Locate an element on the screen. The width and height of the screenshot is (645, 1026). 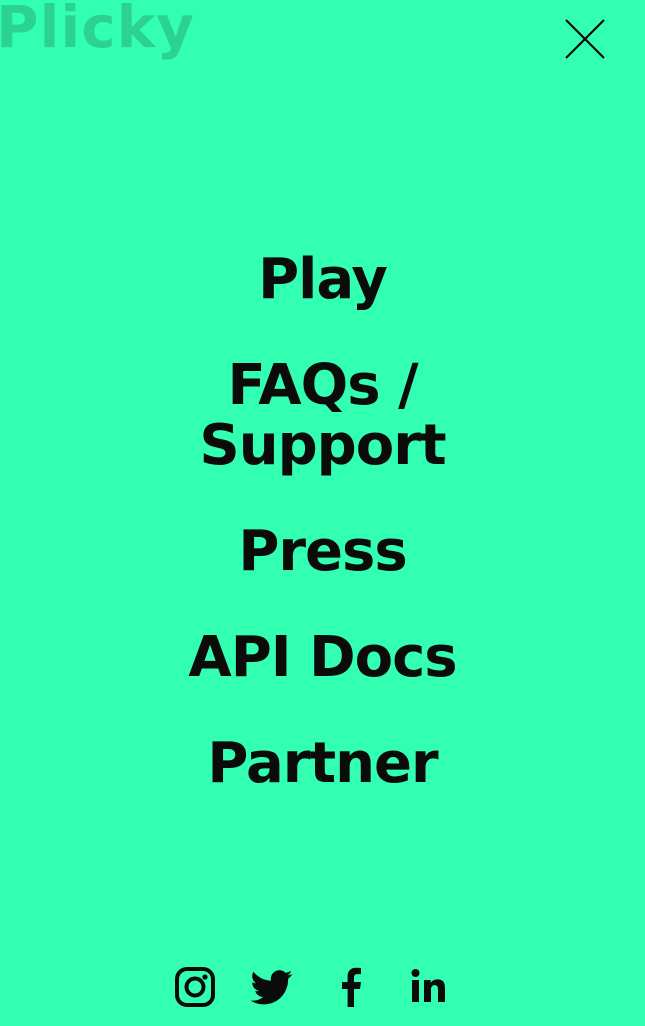
menu-item-play: Play is located at coordinates (322, 303).